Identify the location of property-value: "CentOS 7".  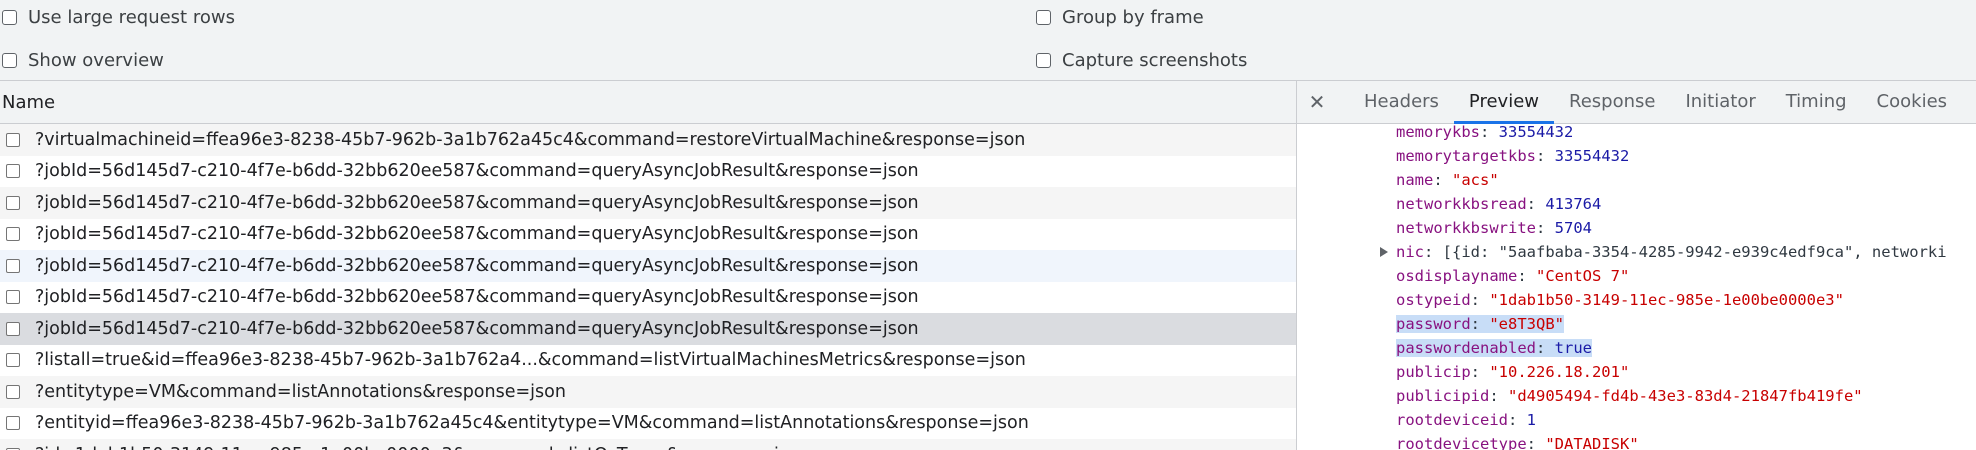
(1583, 276).